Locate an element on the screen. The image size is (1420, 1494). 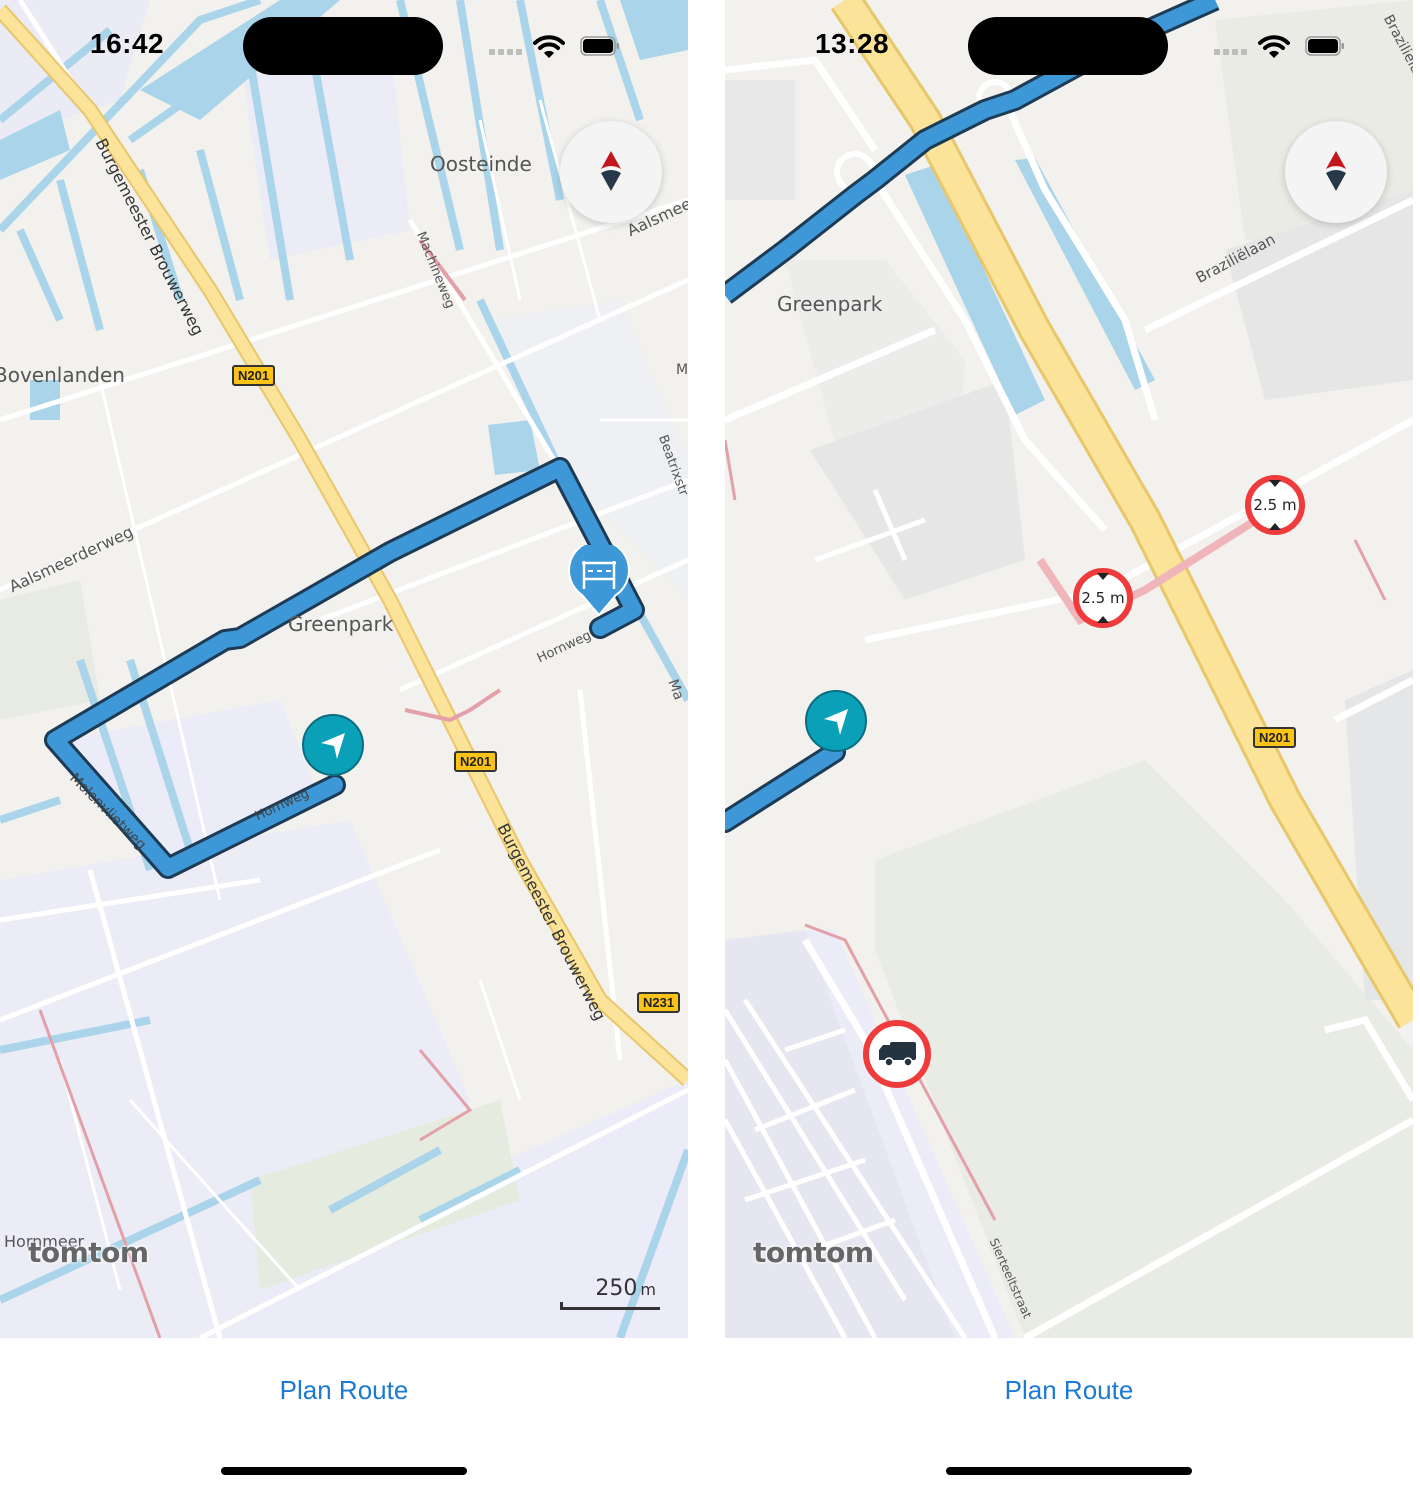
street-label-m: M is located at coordinates (682, 370).